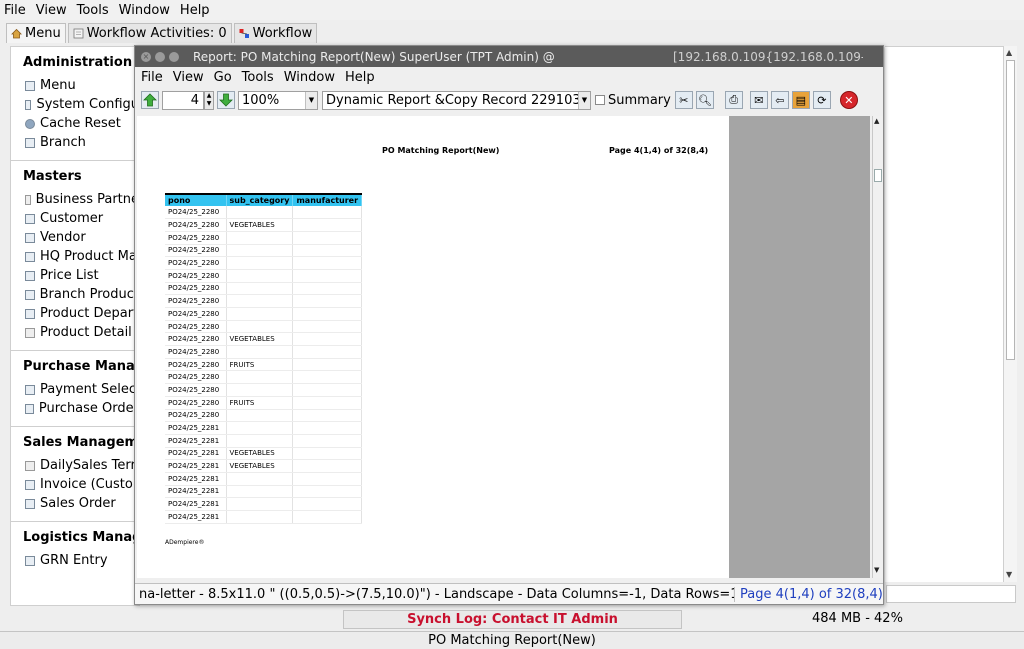 This screenshot has width=1024, height=649. Describe the element at coordinates (309, 77) in the screenshot. I see `window-menu-window: Window` at that location.